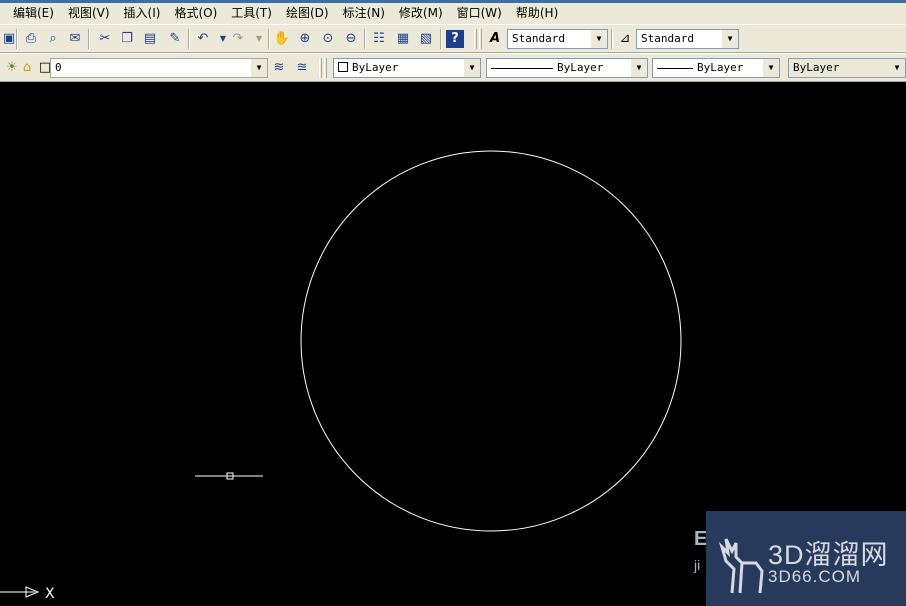 The image size is (906, 606). Describe the element at coordinates (343, 67) in the screenshot. I see `color-swatch` at that location.